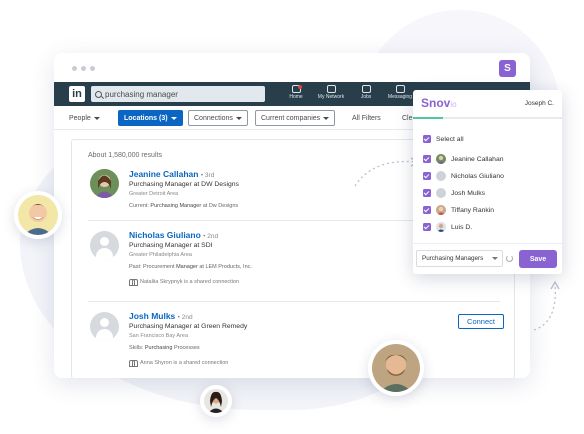 Image resolution: width=584 pixels, height=434 pixels. Describe the element at coordinates (366, 118) in the screenshot. I see `filter-all-filters: All Filters` at that location.